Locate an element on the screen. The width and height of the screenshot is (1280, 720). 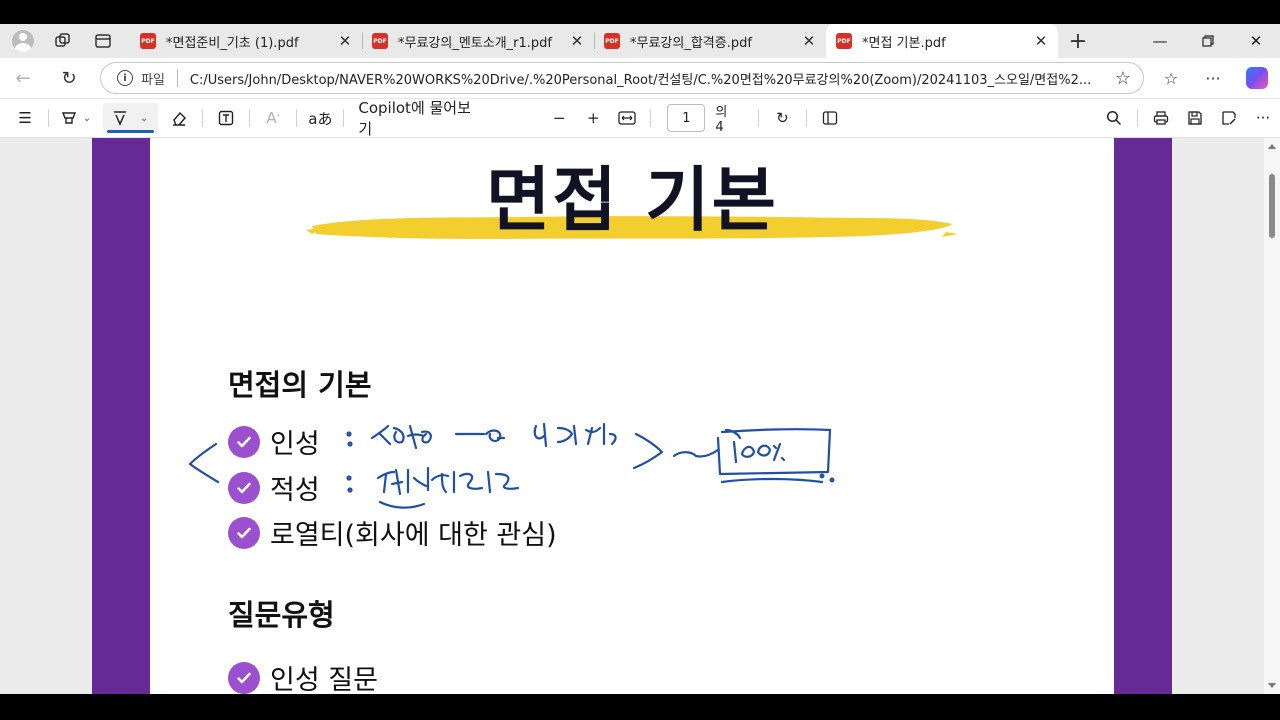
save-as-icon is located at coordinates (1229, 118).